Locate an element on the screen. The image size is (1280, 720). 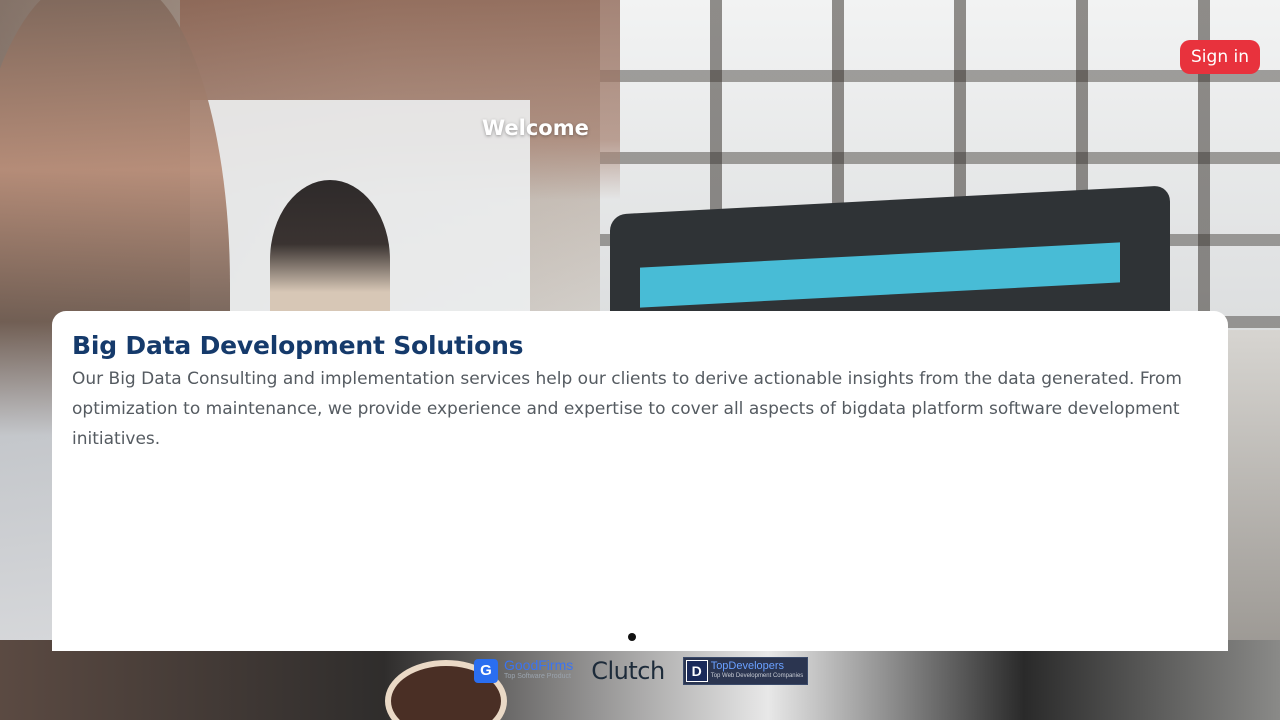
goodfirms-subtitle: Top Software Product is located at coordinates (537, 676).